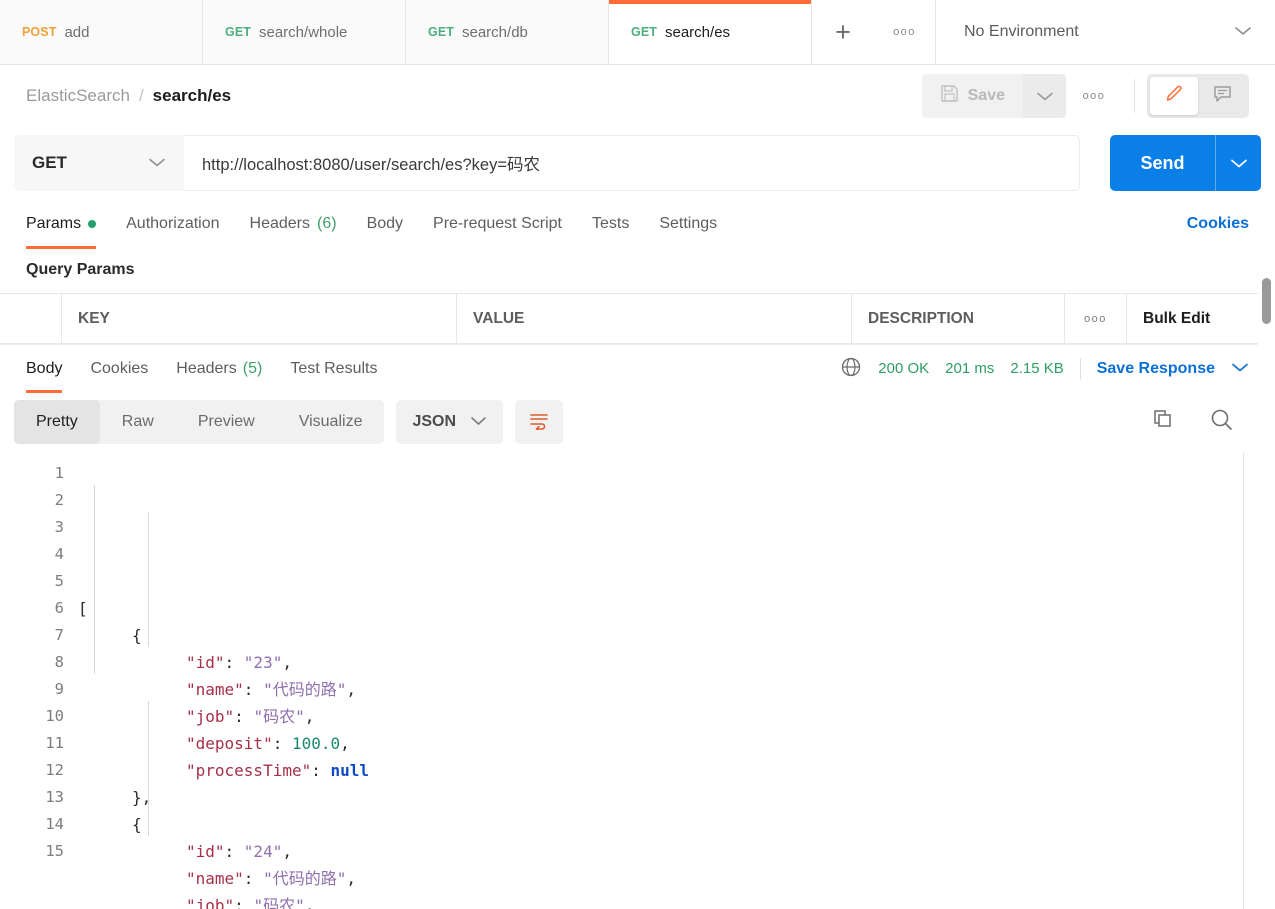 This screenshot has height=909, width=1275. Describe the element at coordinates (263, 662) in the screenshot. I see `code-token: "23"` at that location.